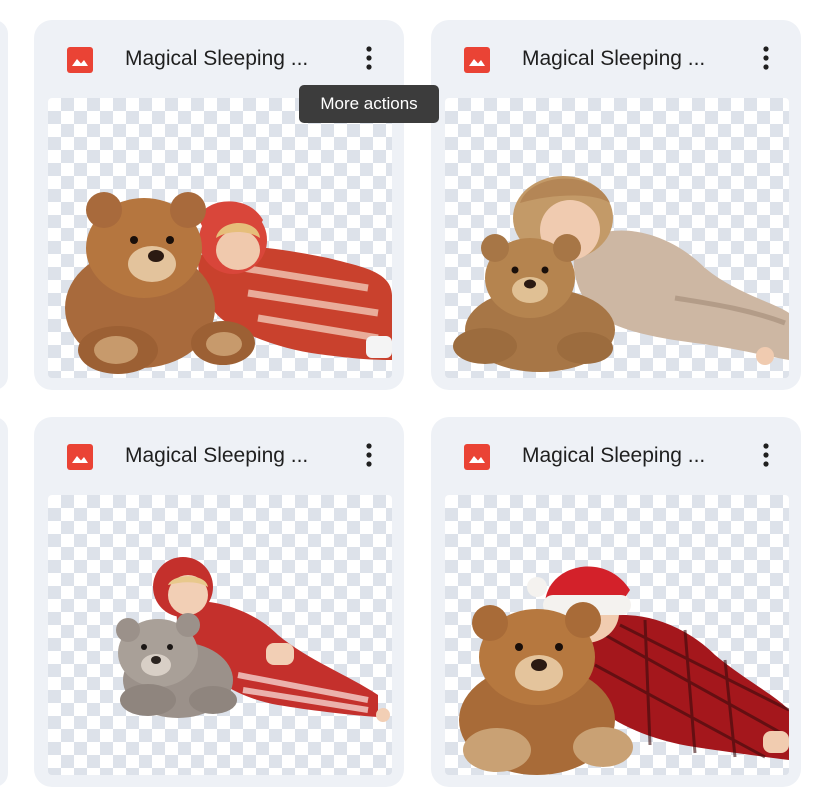 The width and height of the screenshot is (818, 798). What do you see at coordinates (4, 205) in the screenshot?
I see `partial-card-left-top` at bounding box center [4, 205].